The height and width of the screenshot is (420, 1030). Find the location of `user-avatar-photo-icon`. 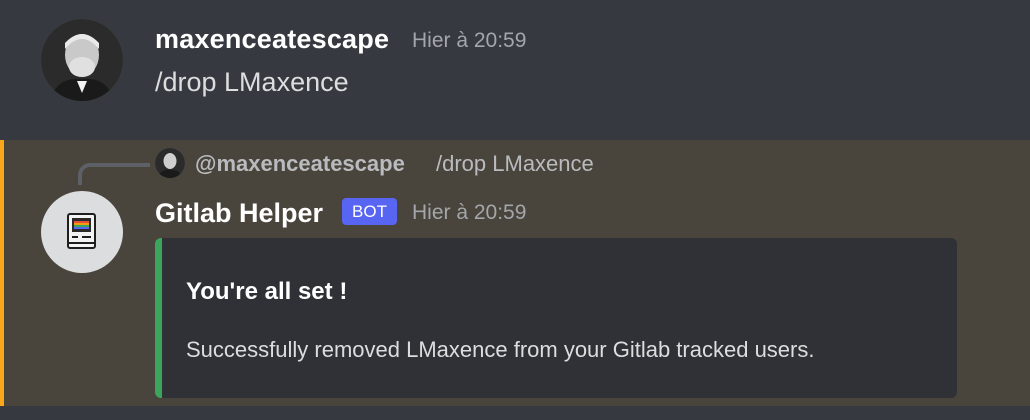

user-avatar-photo-icon is located at coordinates (82, 60).